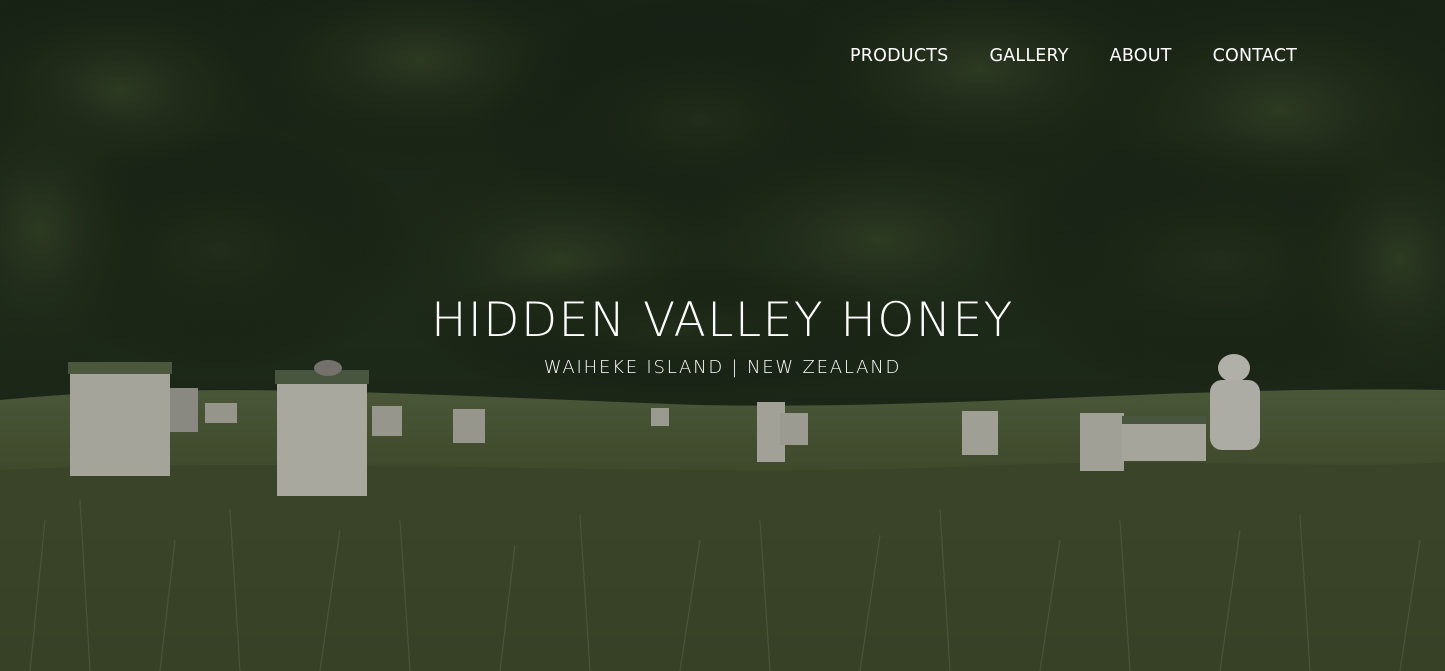  Describe the element at coordinates (899, 56) in the screenshot. I see `nav-products-link: PRODUCTS` at that location.